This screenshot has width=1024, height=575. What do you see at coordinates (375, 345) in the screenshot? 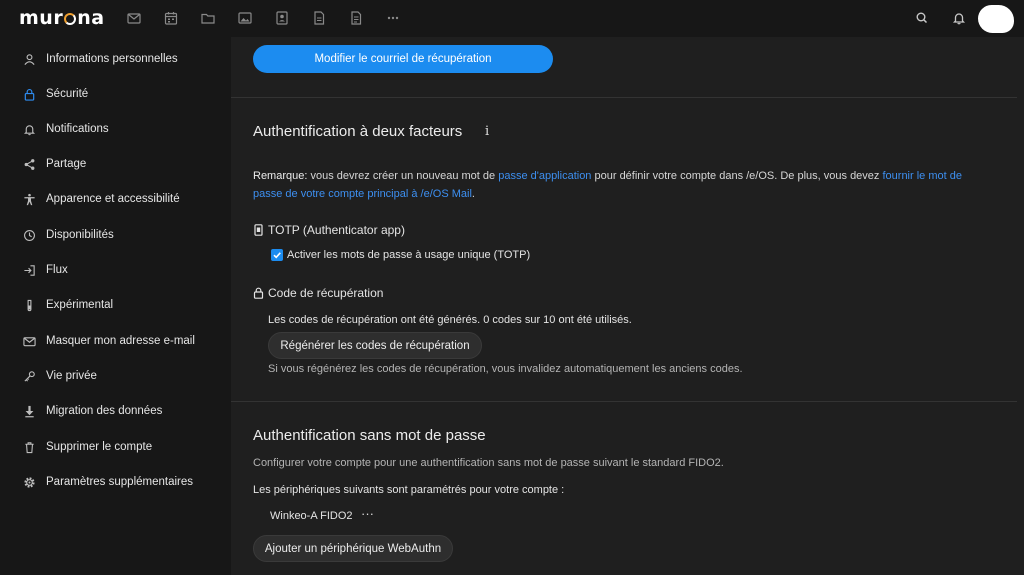
I see `regenerate-codes-button: Régénérer les codes de récupération` at bounding box center [375, 345].